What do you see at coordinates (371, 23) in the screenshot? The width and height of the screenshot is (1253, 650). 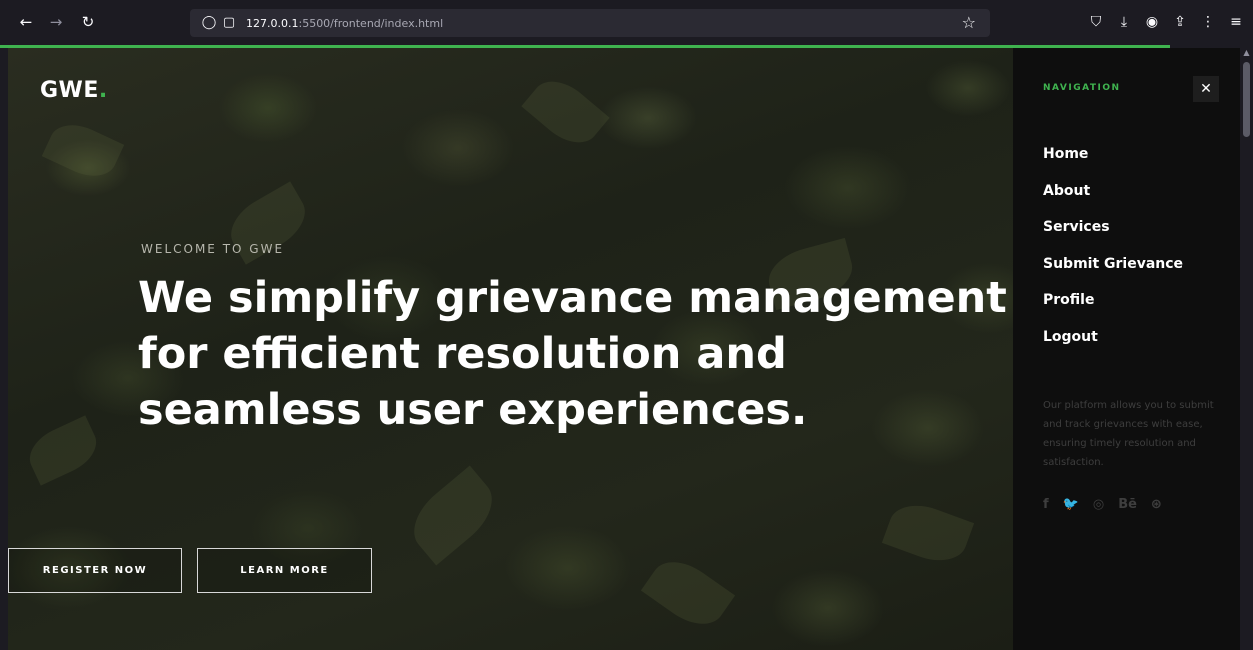 I see `url-path: :5500/frontend/index.html` at bounding box center [371, 23].